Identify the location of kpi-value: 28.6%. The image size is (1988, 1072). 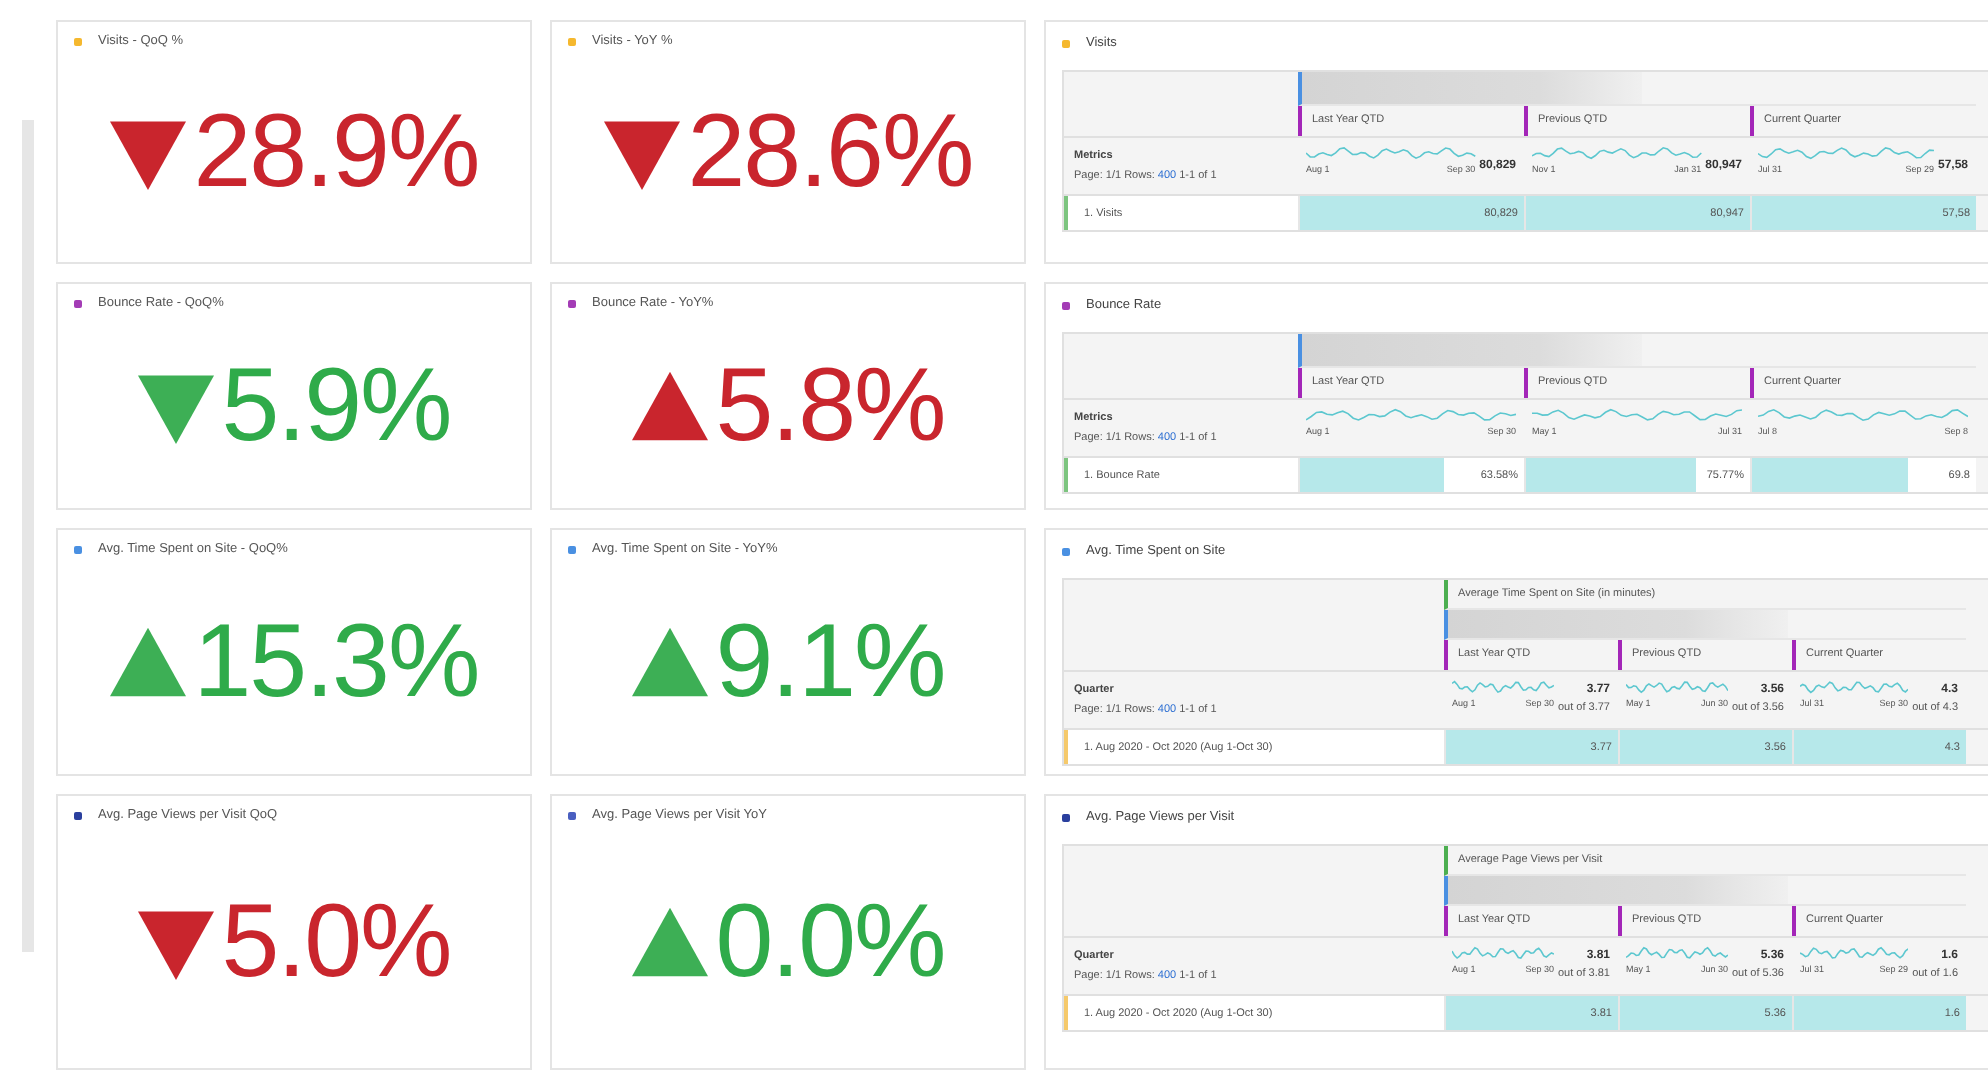
(830, 151).